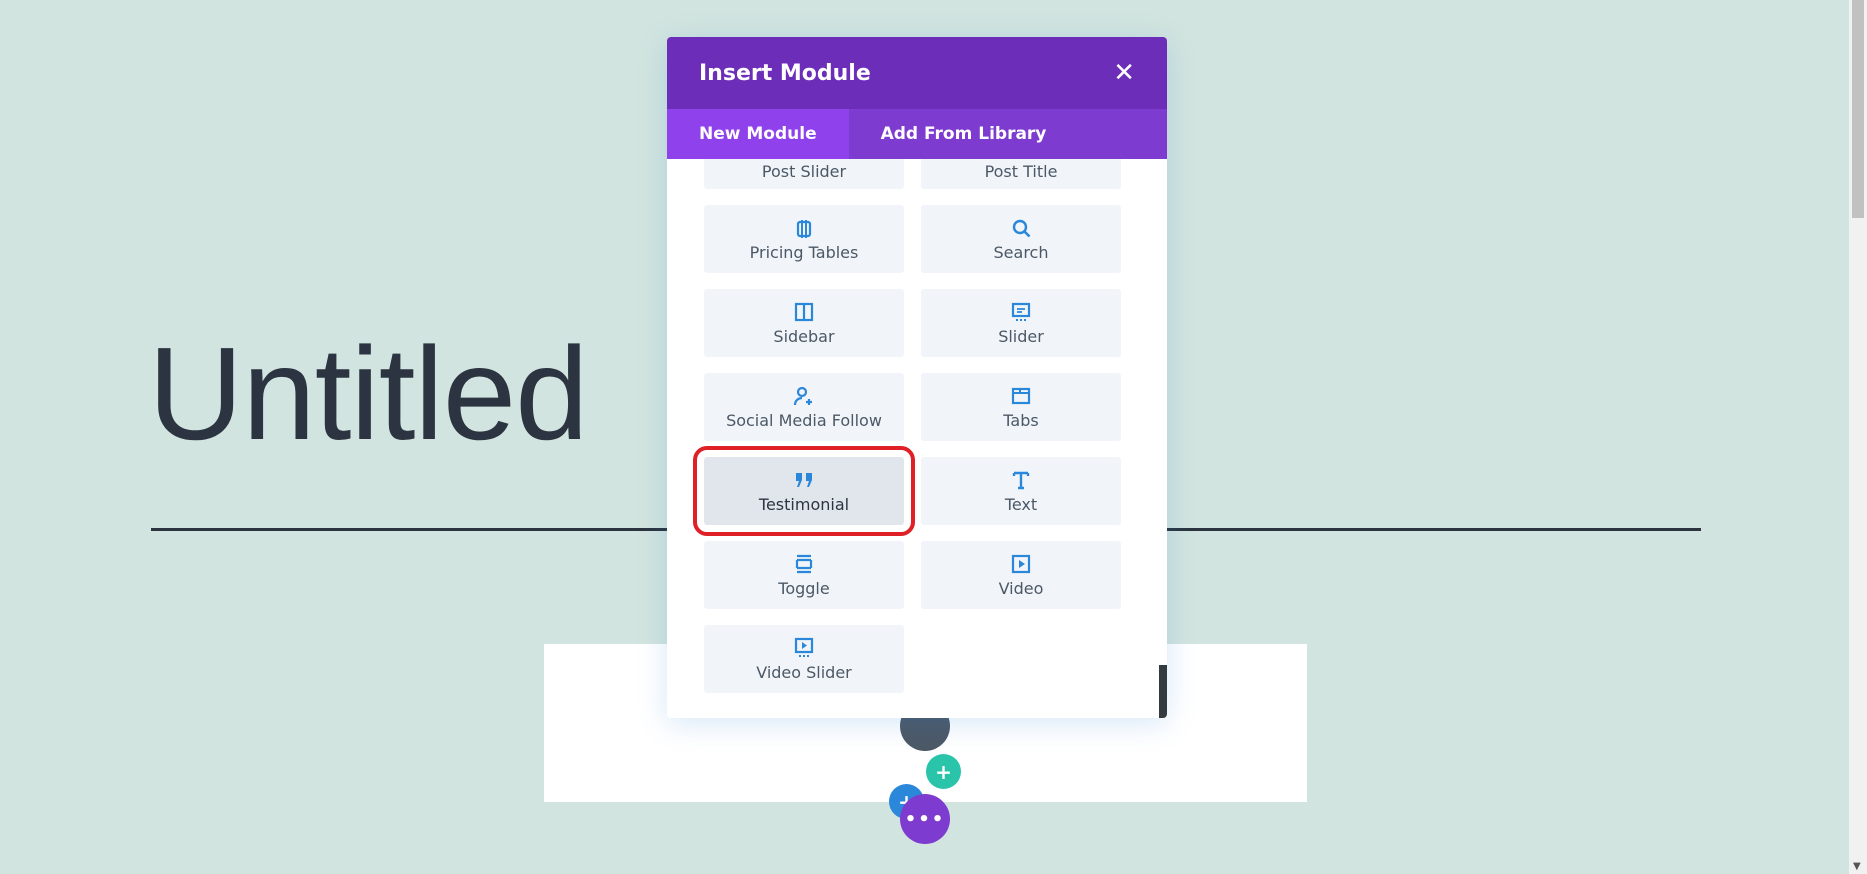 Image resolution: width=1867 pixels, height=874 pixels. Describe the element at coordinates (804, 239) in the screenshot. I see `module-pricing-tables: Pricing Tables` at that location.